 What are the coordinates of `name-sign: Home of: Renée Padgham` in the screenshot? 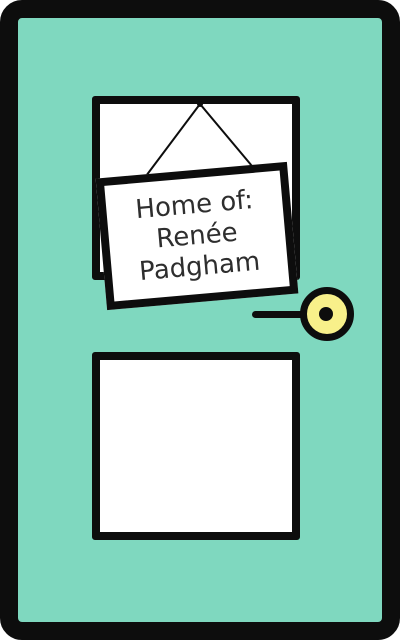 It's located at (197, 236).